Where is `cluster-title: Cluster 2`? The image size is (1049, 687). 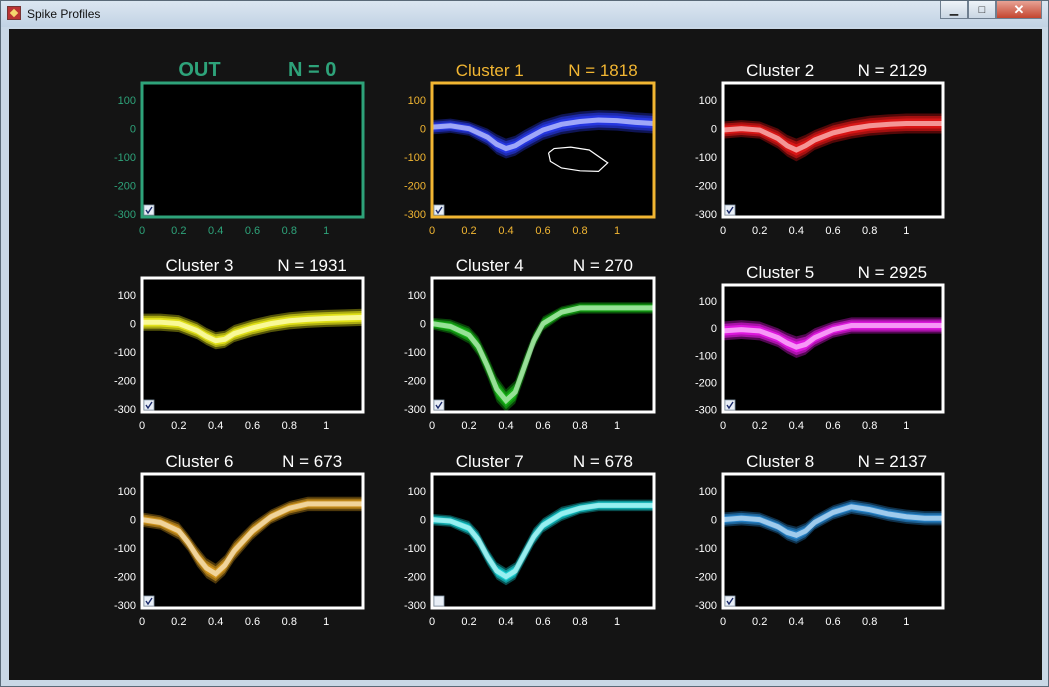
cluster-title: Cluster 2 is located at coordinates (780, 70).